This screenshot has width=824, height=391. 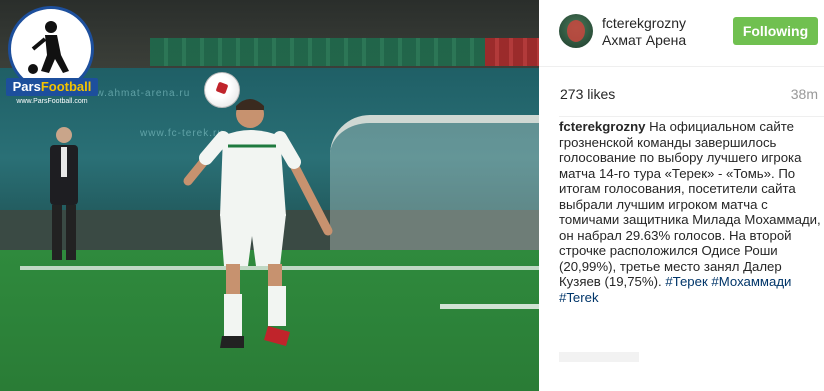 What do you see at coordinates (644, 23) in the screenshot?
I see `username-link: fcterekgrozny` at bounding box center [644, 23].